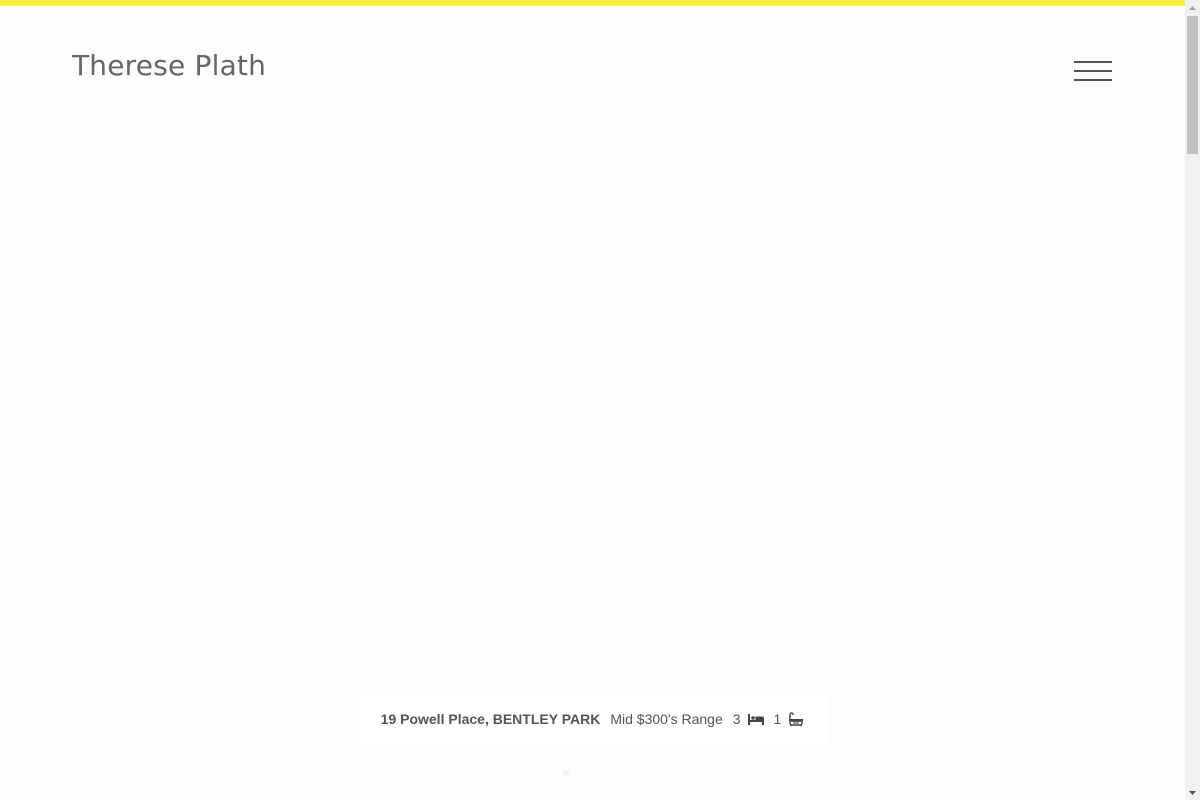 This screenshot has width=1200, height=800. Describe the element at coordinates (566, 773) in the screenshot. I see `slider-indicator` at that location.